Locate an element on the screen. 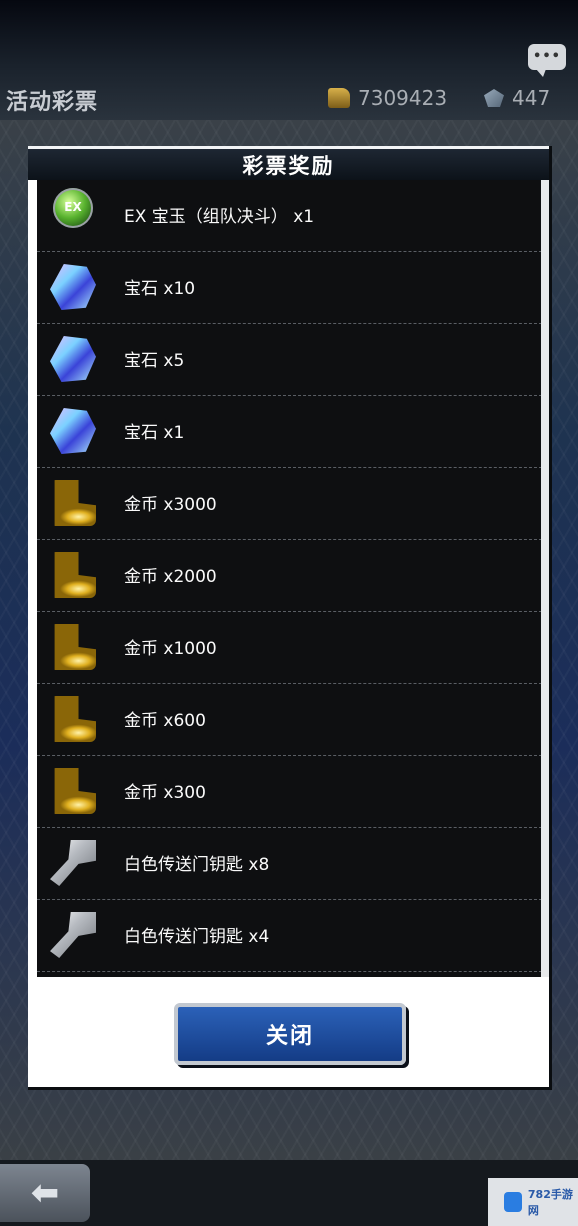 Image resolution: width=578 pixels, height=1226 pixels. reward-label: 宝石 x5 is located at coordinates (154, 361).